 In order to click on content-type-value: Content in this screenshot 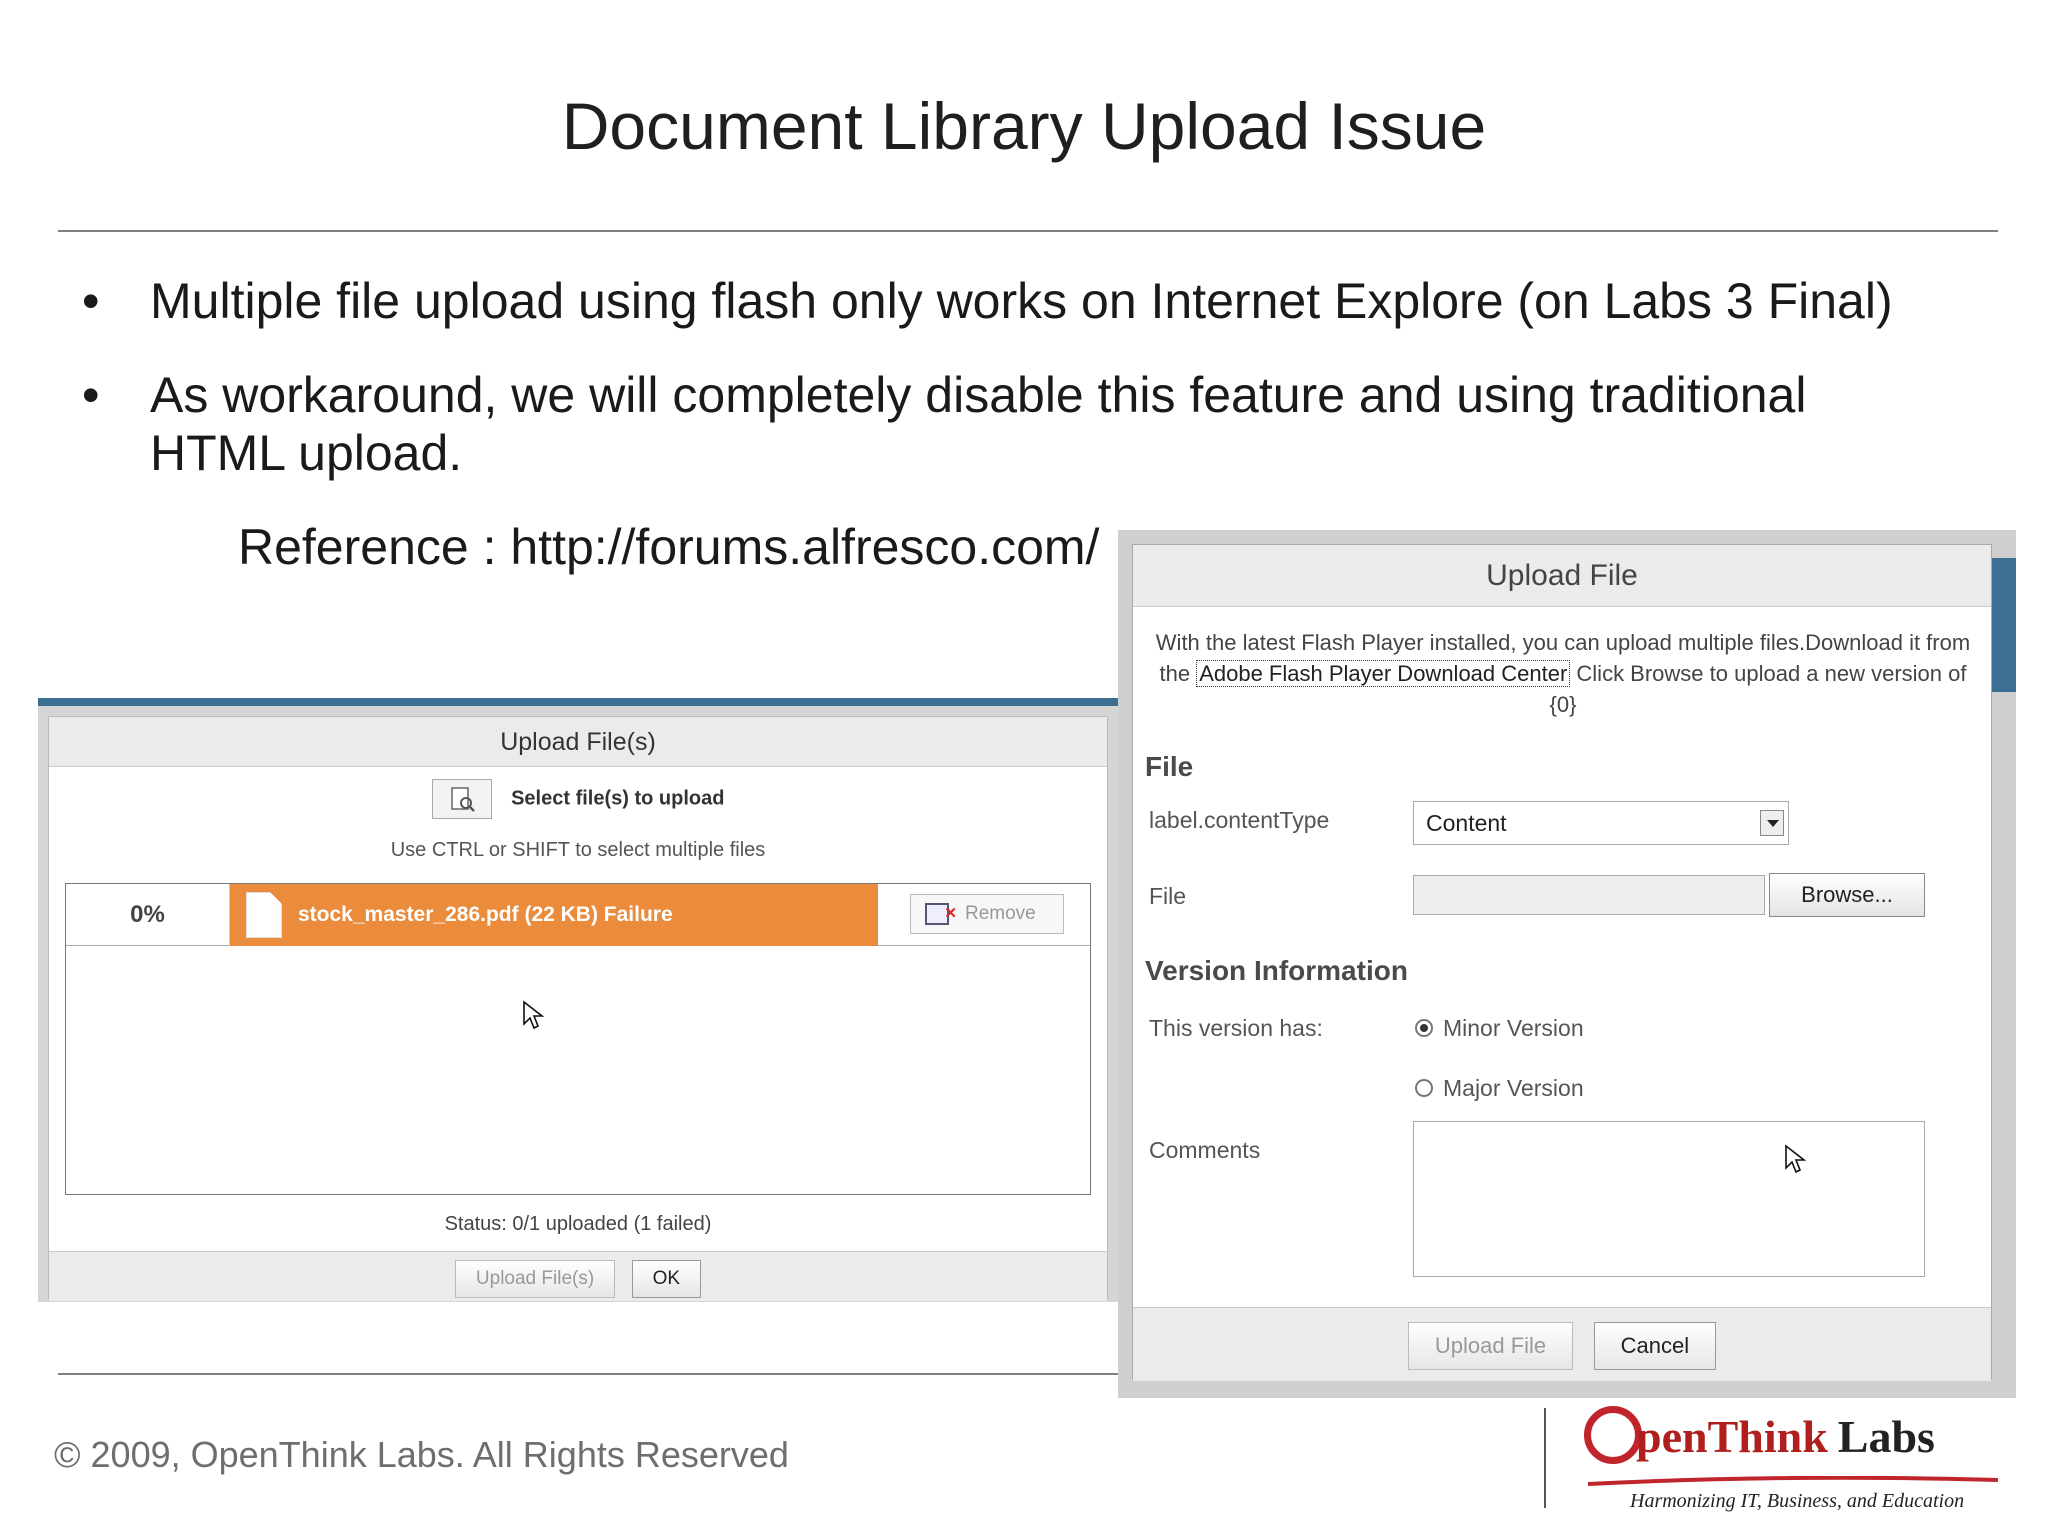, I will do `click(1466, 823)`.